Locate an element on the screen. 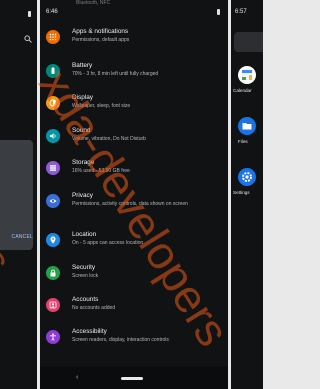  item-title: Security is located at coordinates (84, 267).